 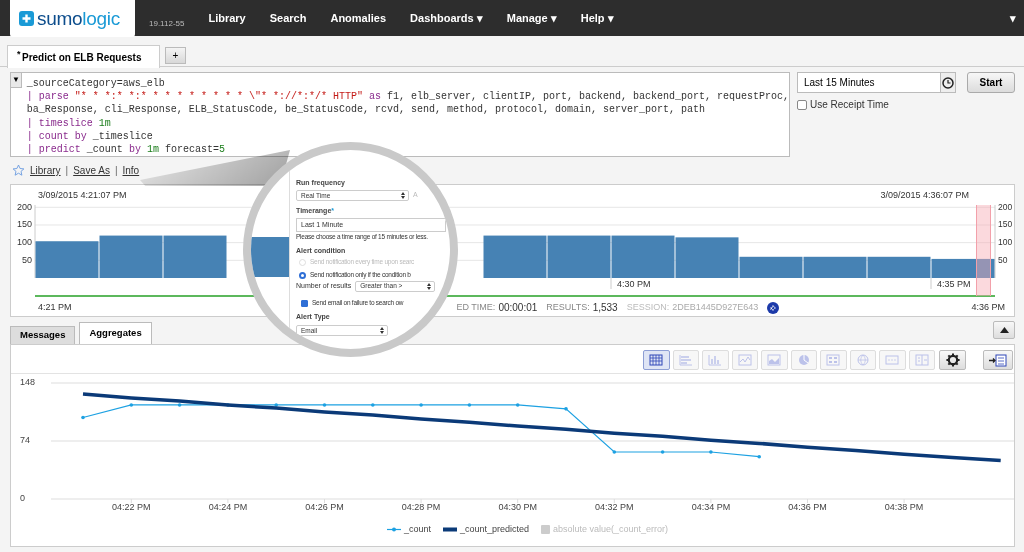 I want to click on selection-highlight, so click(x=983, y=250).